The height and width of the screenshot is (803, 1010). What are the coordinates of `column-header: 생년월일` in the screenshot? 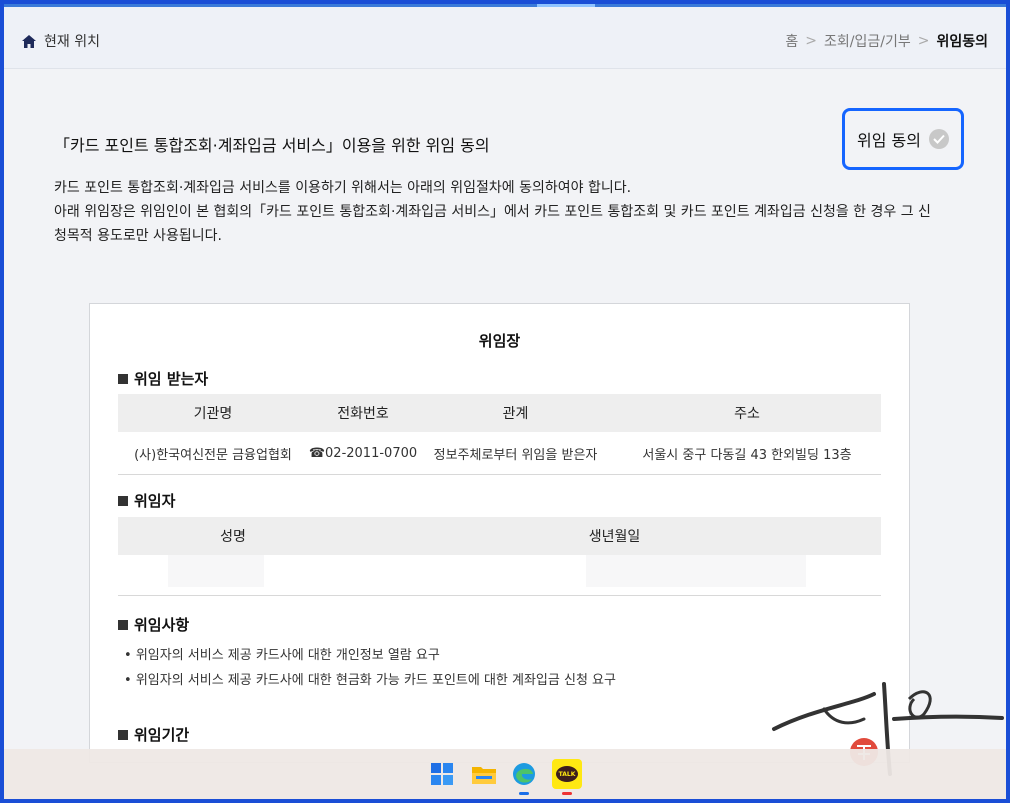 It's located at (614, 537).